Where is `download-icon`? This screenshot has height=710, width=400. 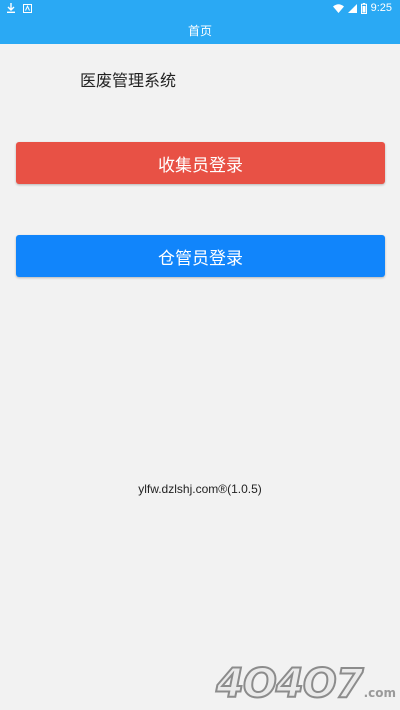 download-icon is located at coordinates (11, 8).